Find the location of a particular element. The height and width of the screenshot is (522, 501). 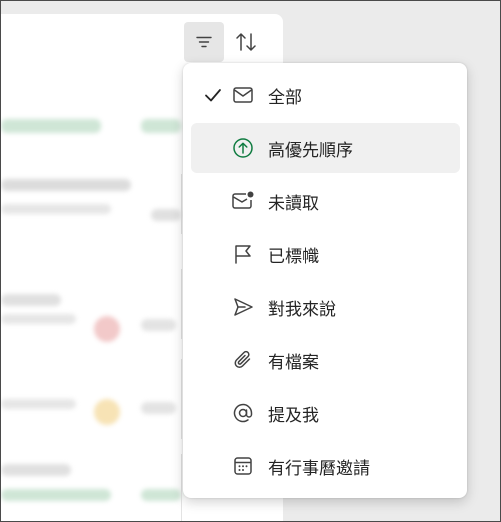

sort-icon is located at coordinates (246, 42).